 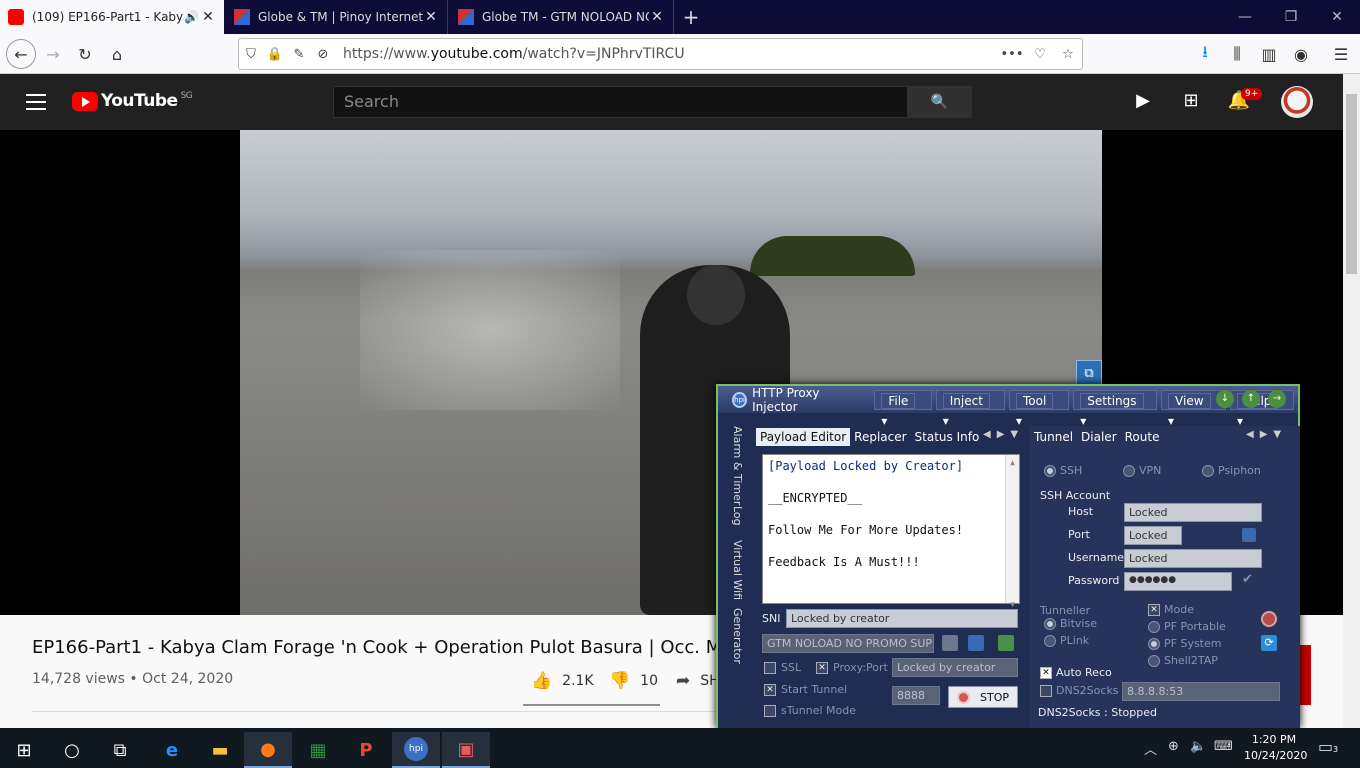 What do you see at coordinates (1208, 471) in the screenshot?
I see `mode-psiphon-radio` at bounding box center [1208, 471].